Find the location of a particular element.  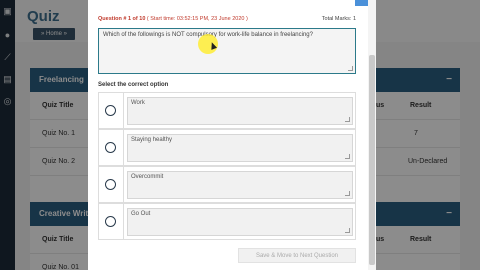

option-label: Staying healthy is located at coordinates (152, 140).